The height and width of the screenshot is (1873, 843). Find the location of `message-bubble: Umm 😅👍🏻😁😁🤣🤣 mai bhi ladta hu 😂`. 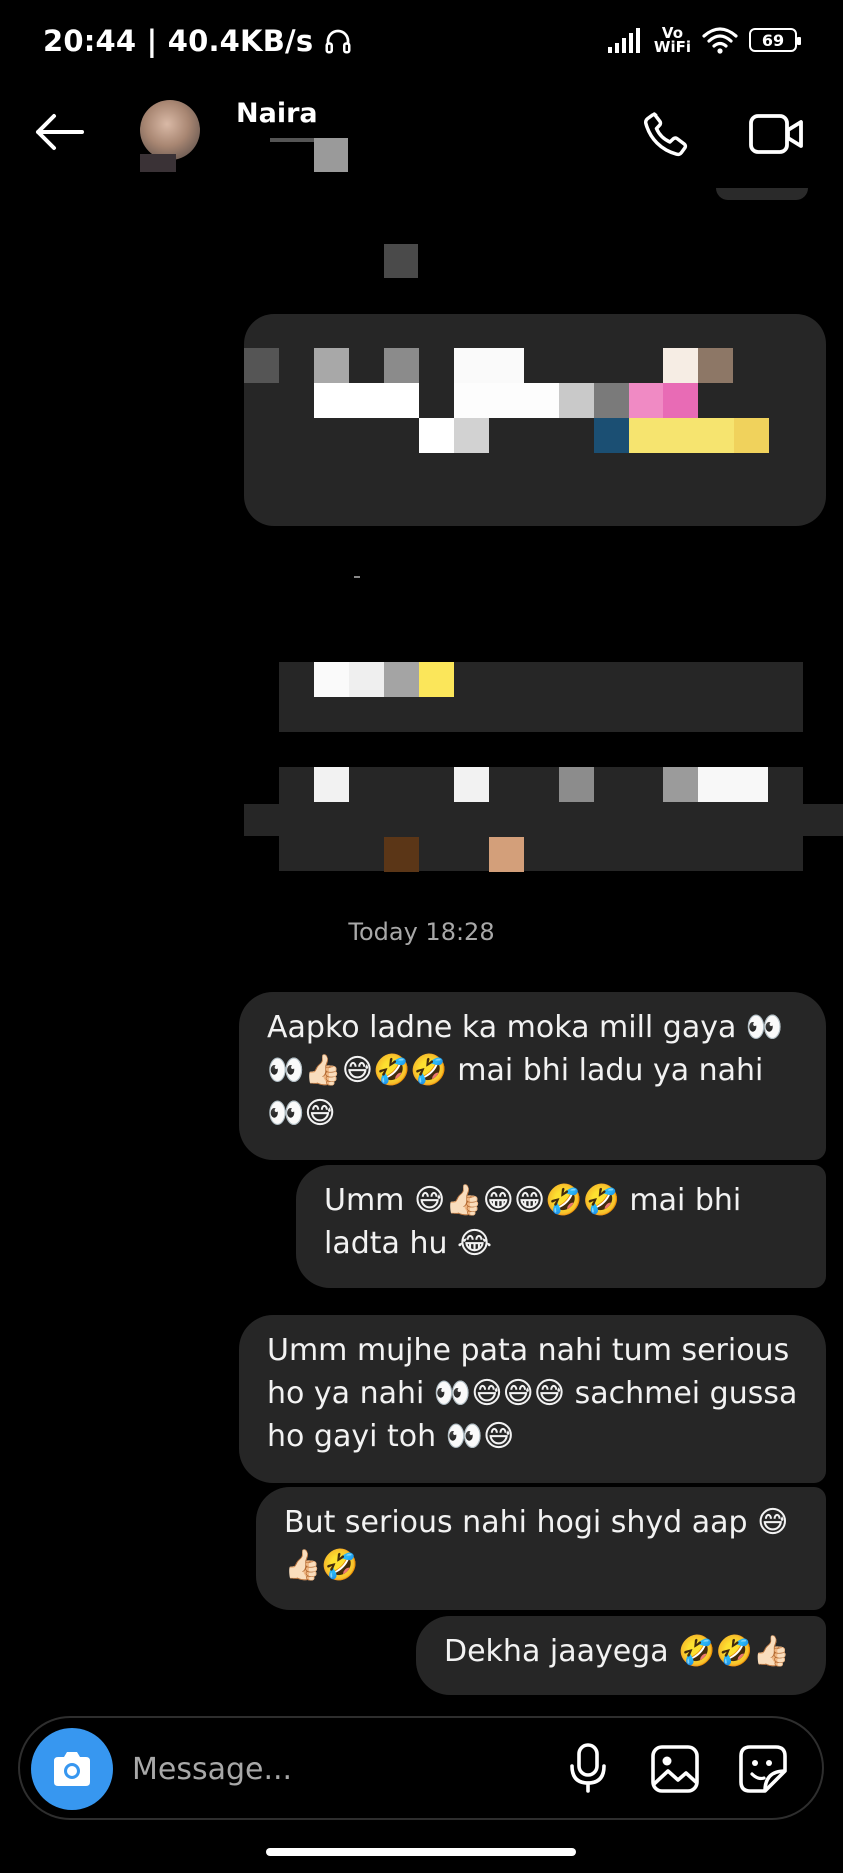

message-bubble: Umm 😅👍🏻😁😁🤣🤣 mai bhi ladta hu 😂 is located at coordinates (561, 1226).